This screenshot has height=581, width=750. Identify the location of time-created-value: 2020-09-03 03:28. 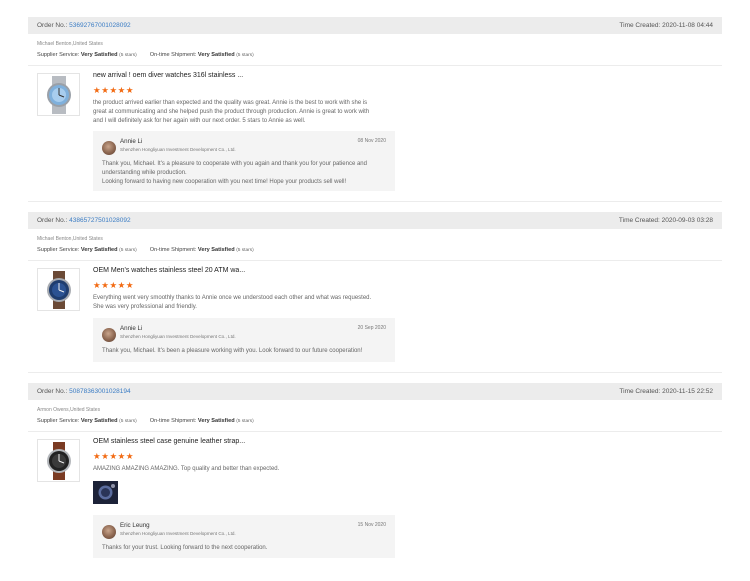
(687, 220).